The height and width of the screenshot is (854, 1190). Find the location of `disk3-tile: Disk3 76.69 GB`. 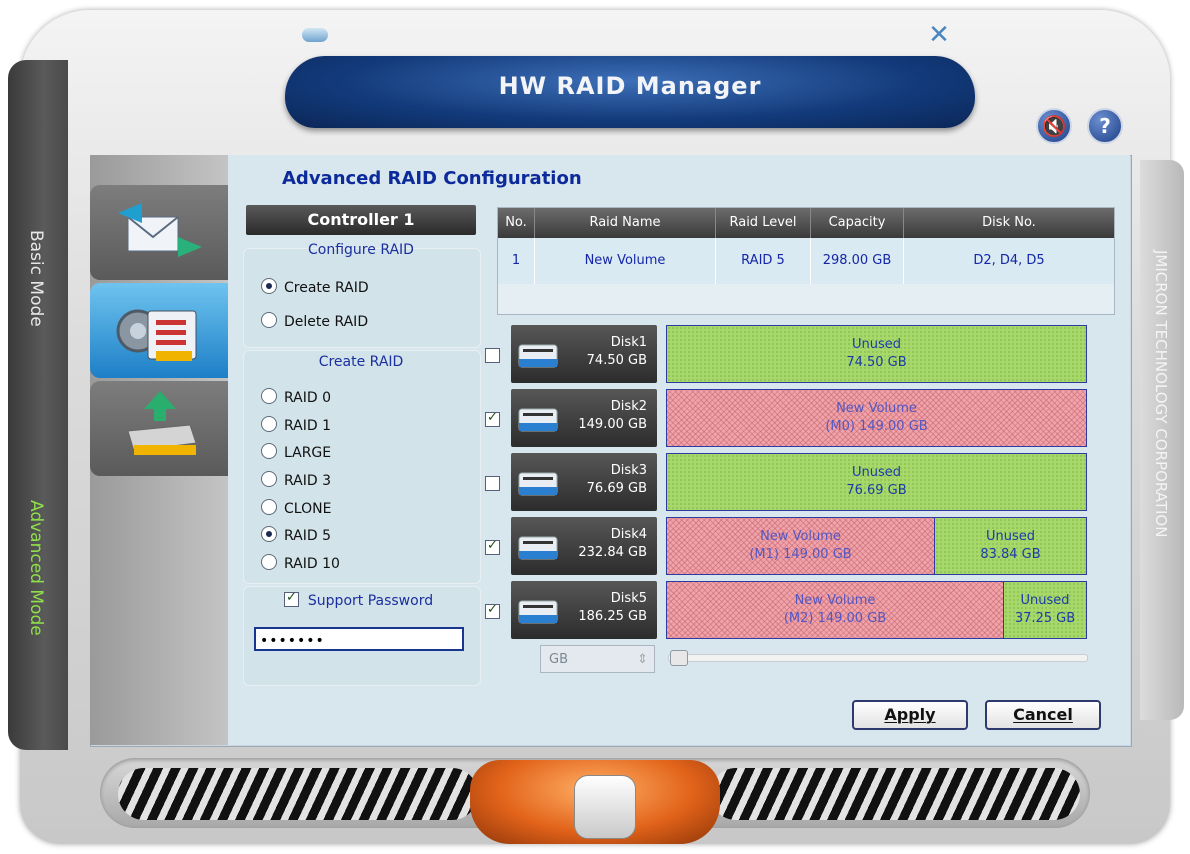

disk3-tile: Disk3 76.69 GB is located at coordinates (584, 482).